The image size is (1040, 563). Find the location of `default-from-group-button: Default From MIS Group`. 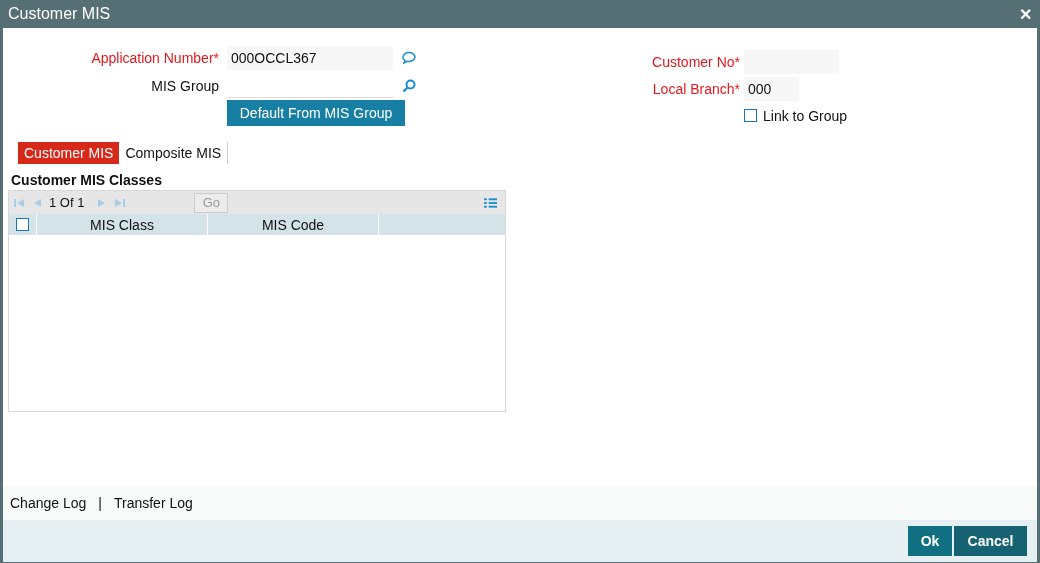

default-from-group-button: Default From MIS Group is located at coordinates (316, 113).